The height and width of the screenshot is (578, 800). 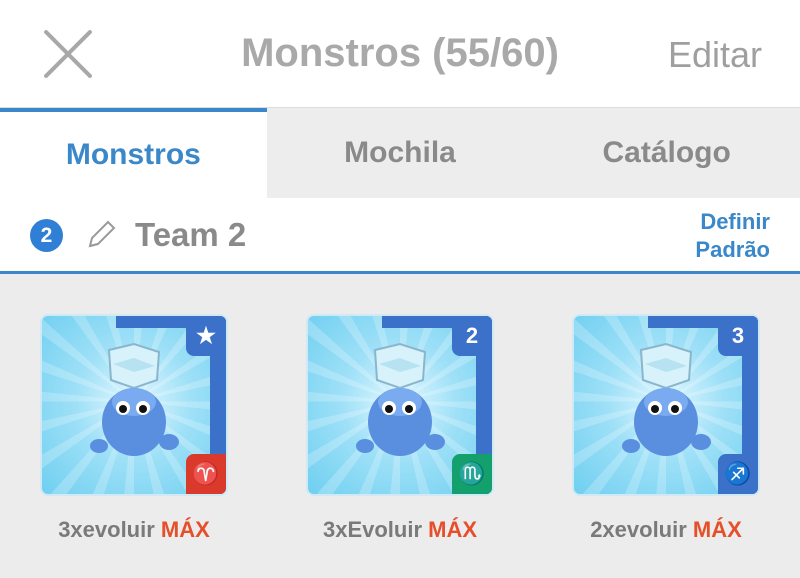 I want to click on monster-card: 2 ♏, so click(x=400, y=405).